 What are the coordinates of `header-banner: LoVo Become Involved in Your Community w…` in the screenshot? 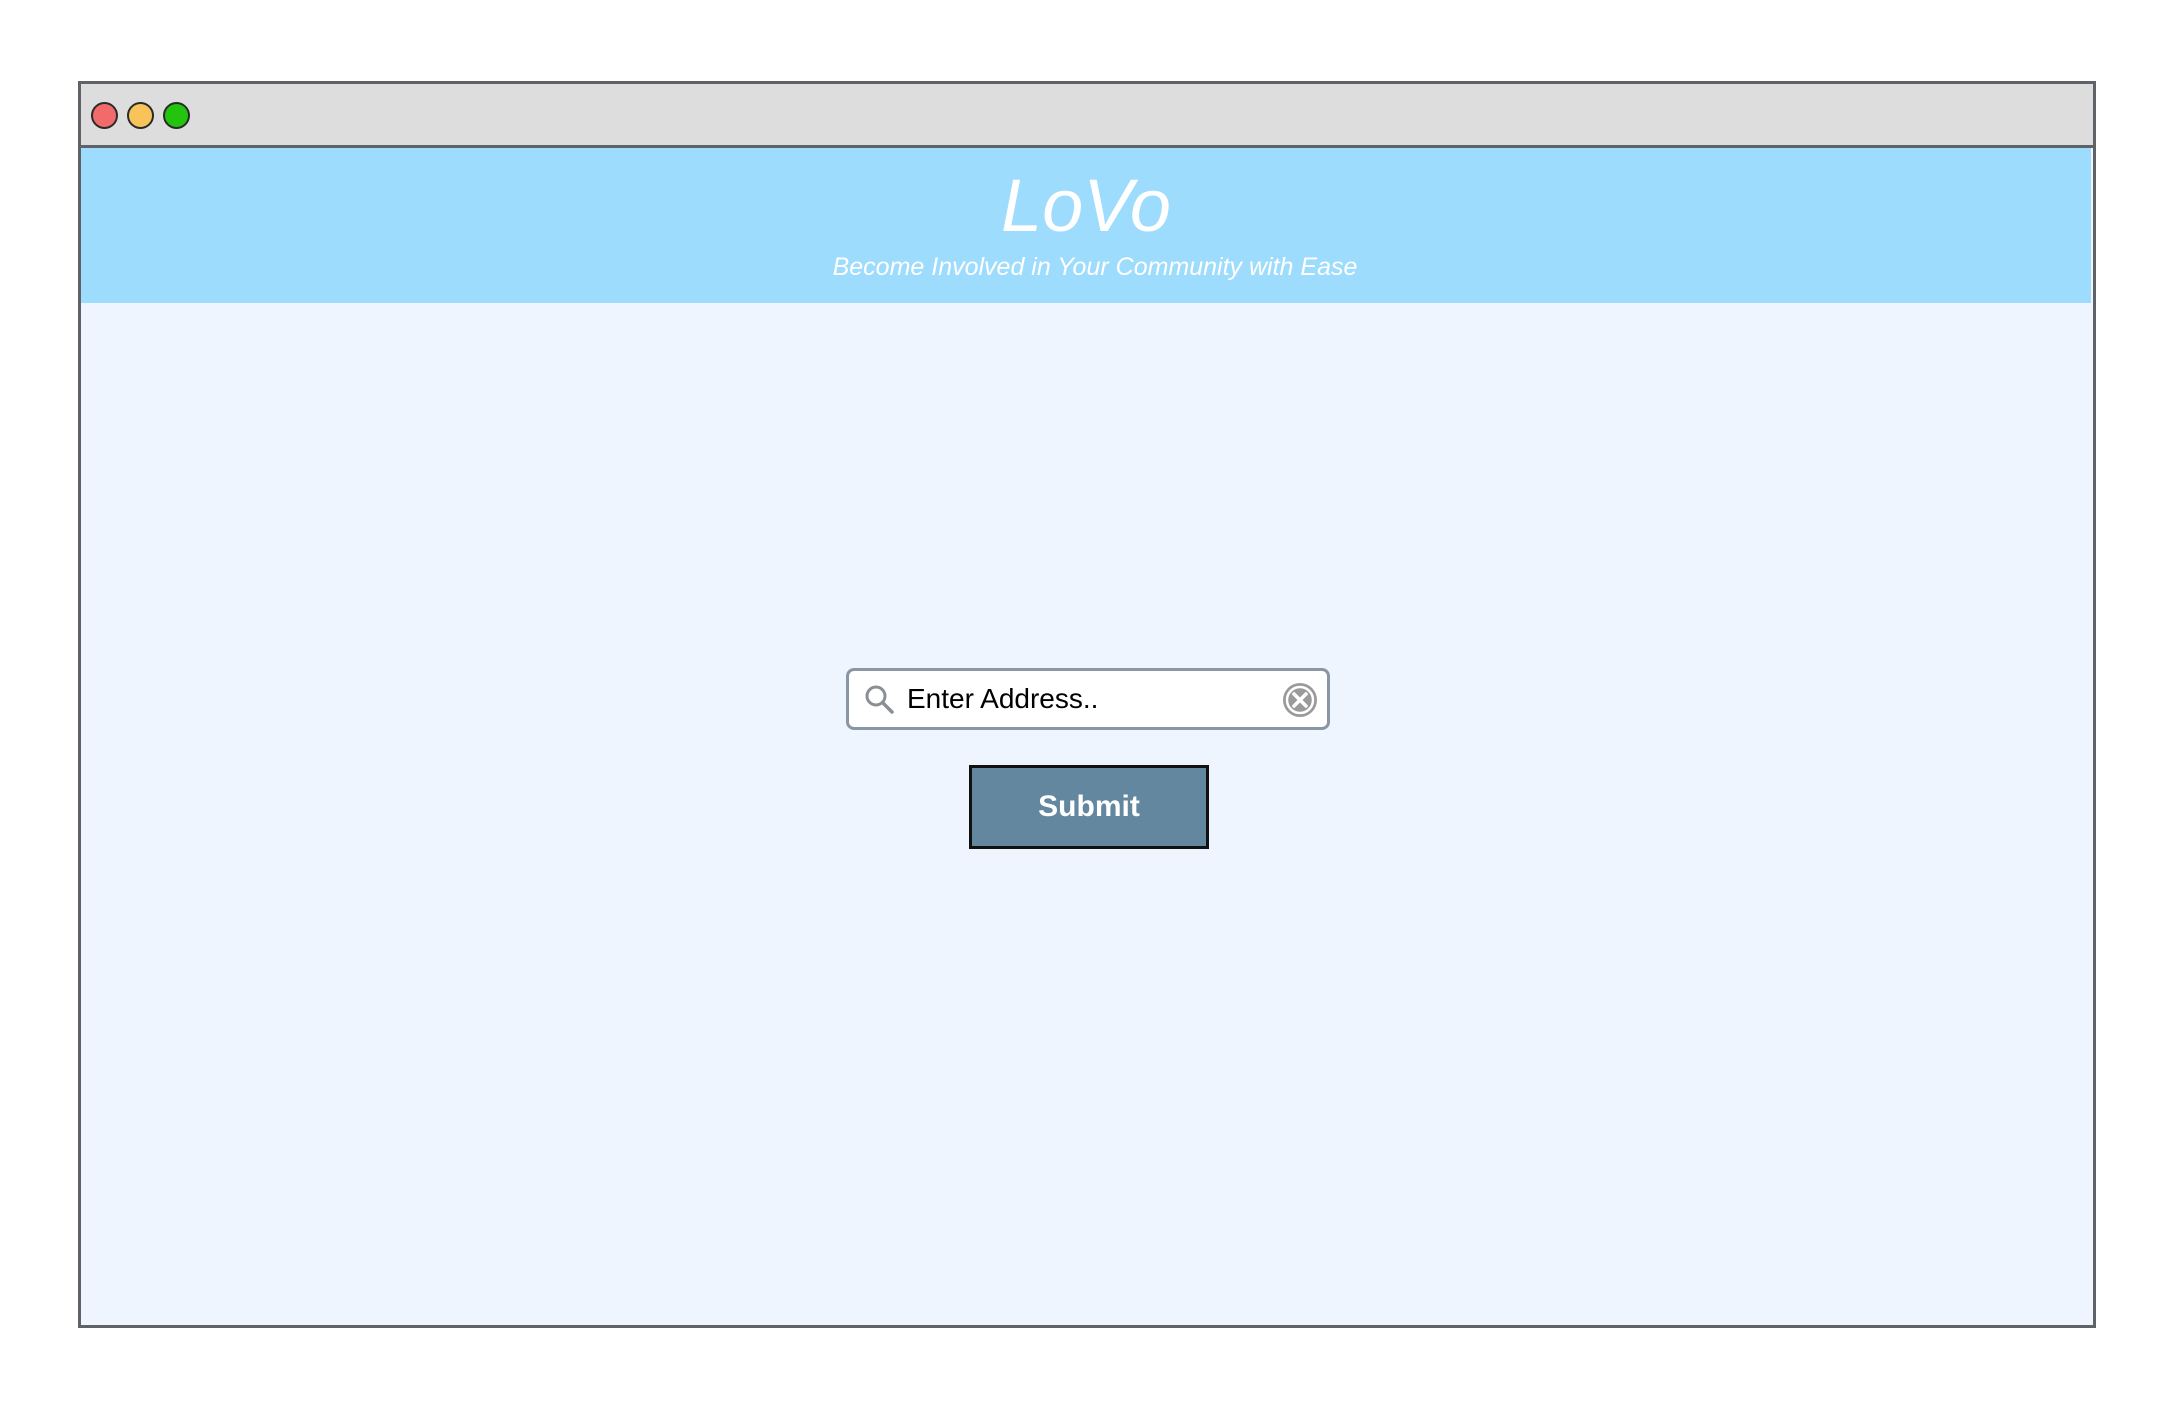 It's located at (1086, 225).